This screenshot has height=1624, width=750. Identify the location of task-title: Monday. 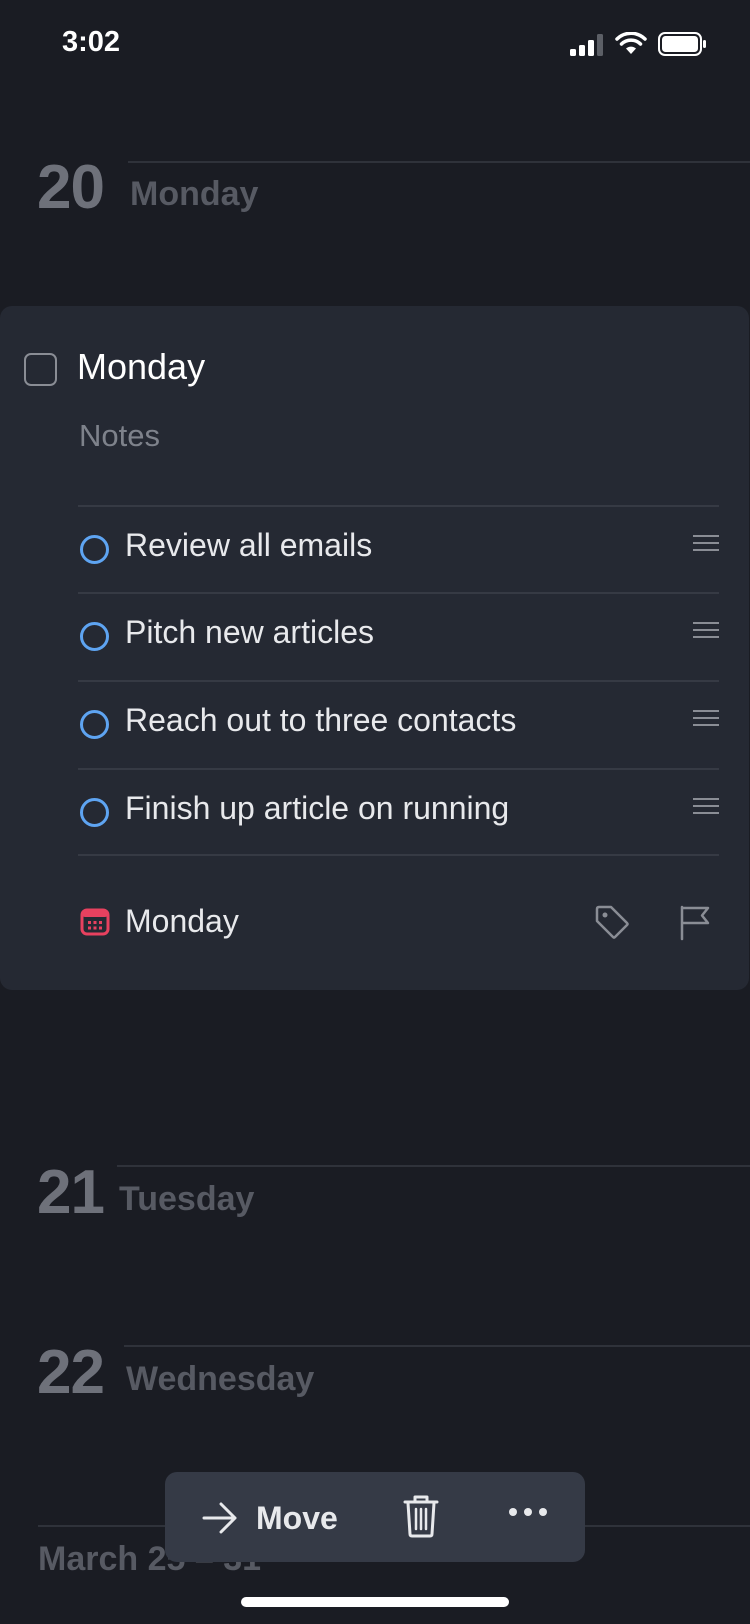
(141, 367).